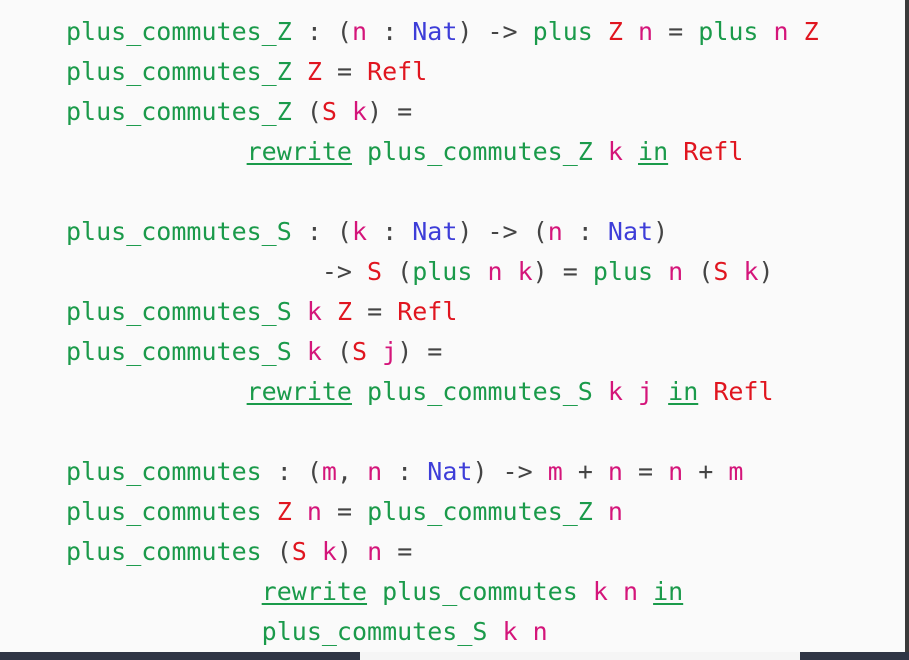  I want to click on code-token-punctuation: ->, so click(217, 271).